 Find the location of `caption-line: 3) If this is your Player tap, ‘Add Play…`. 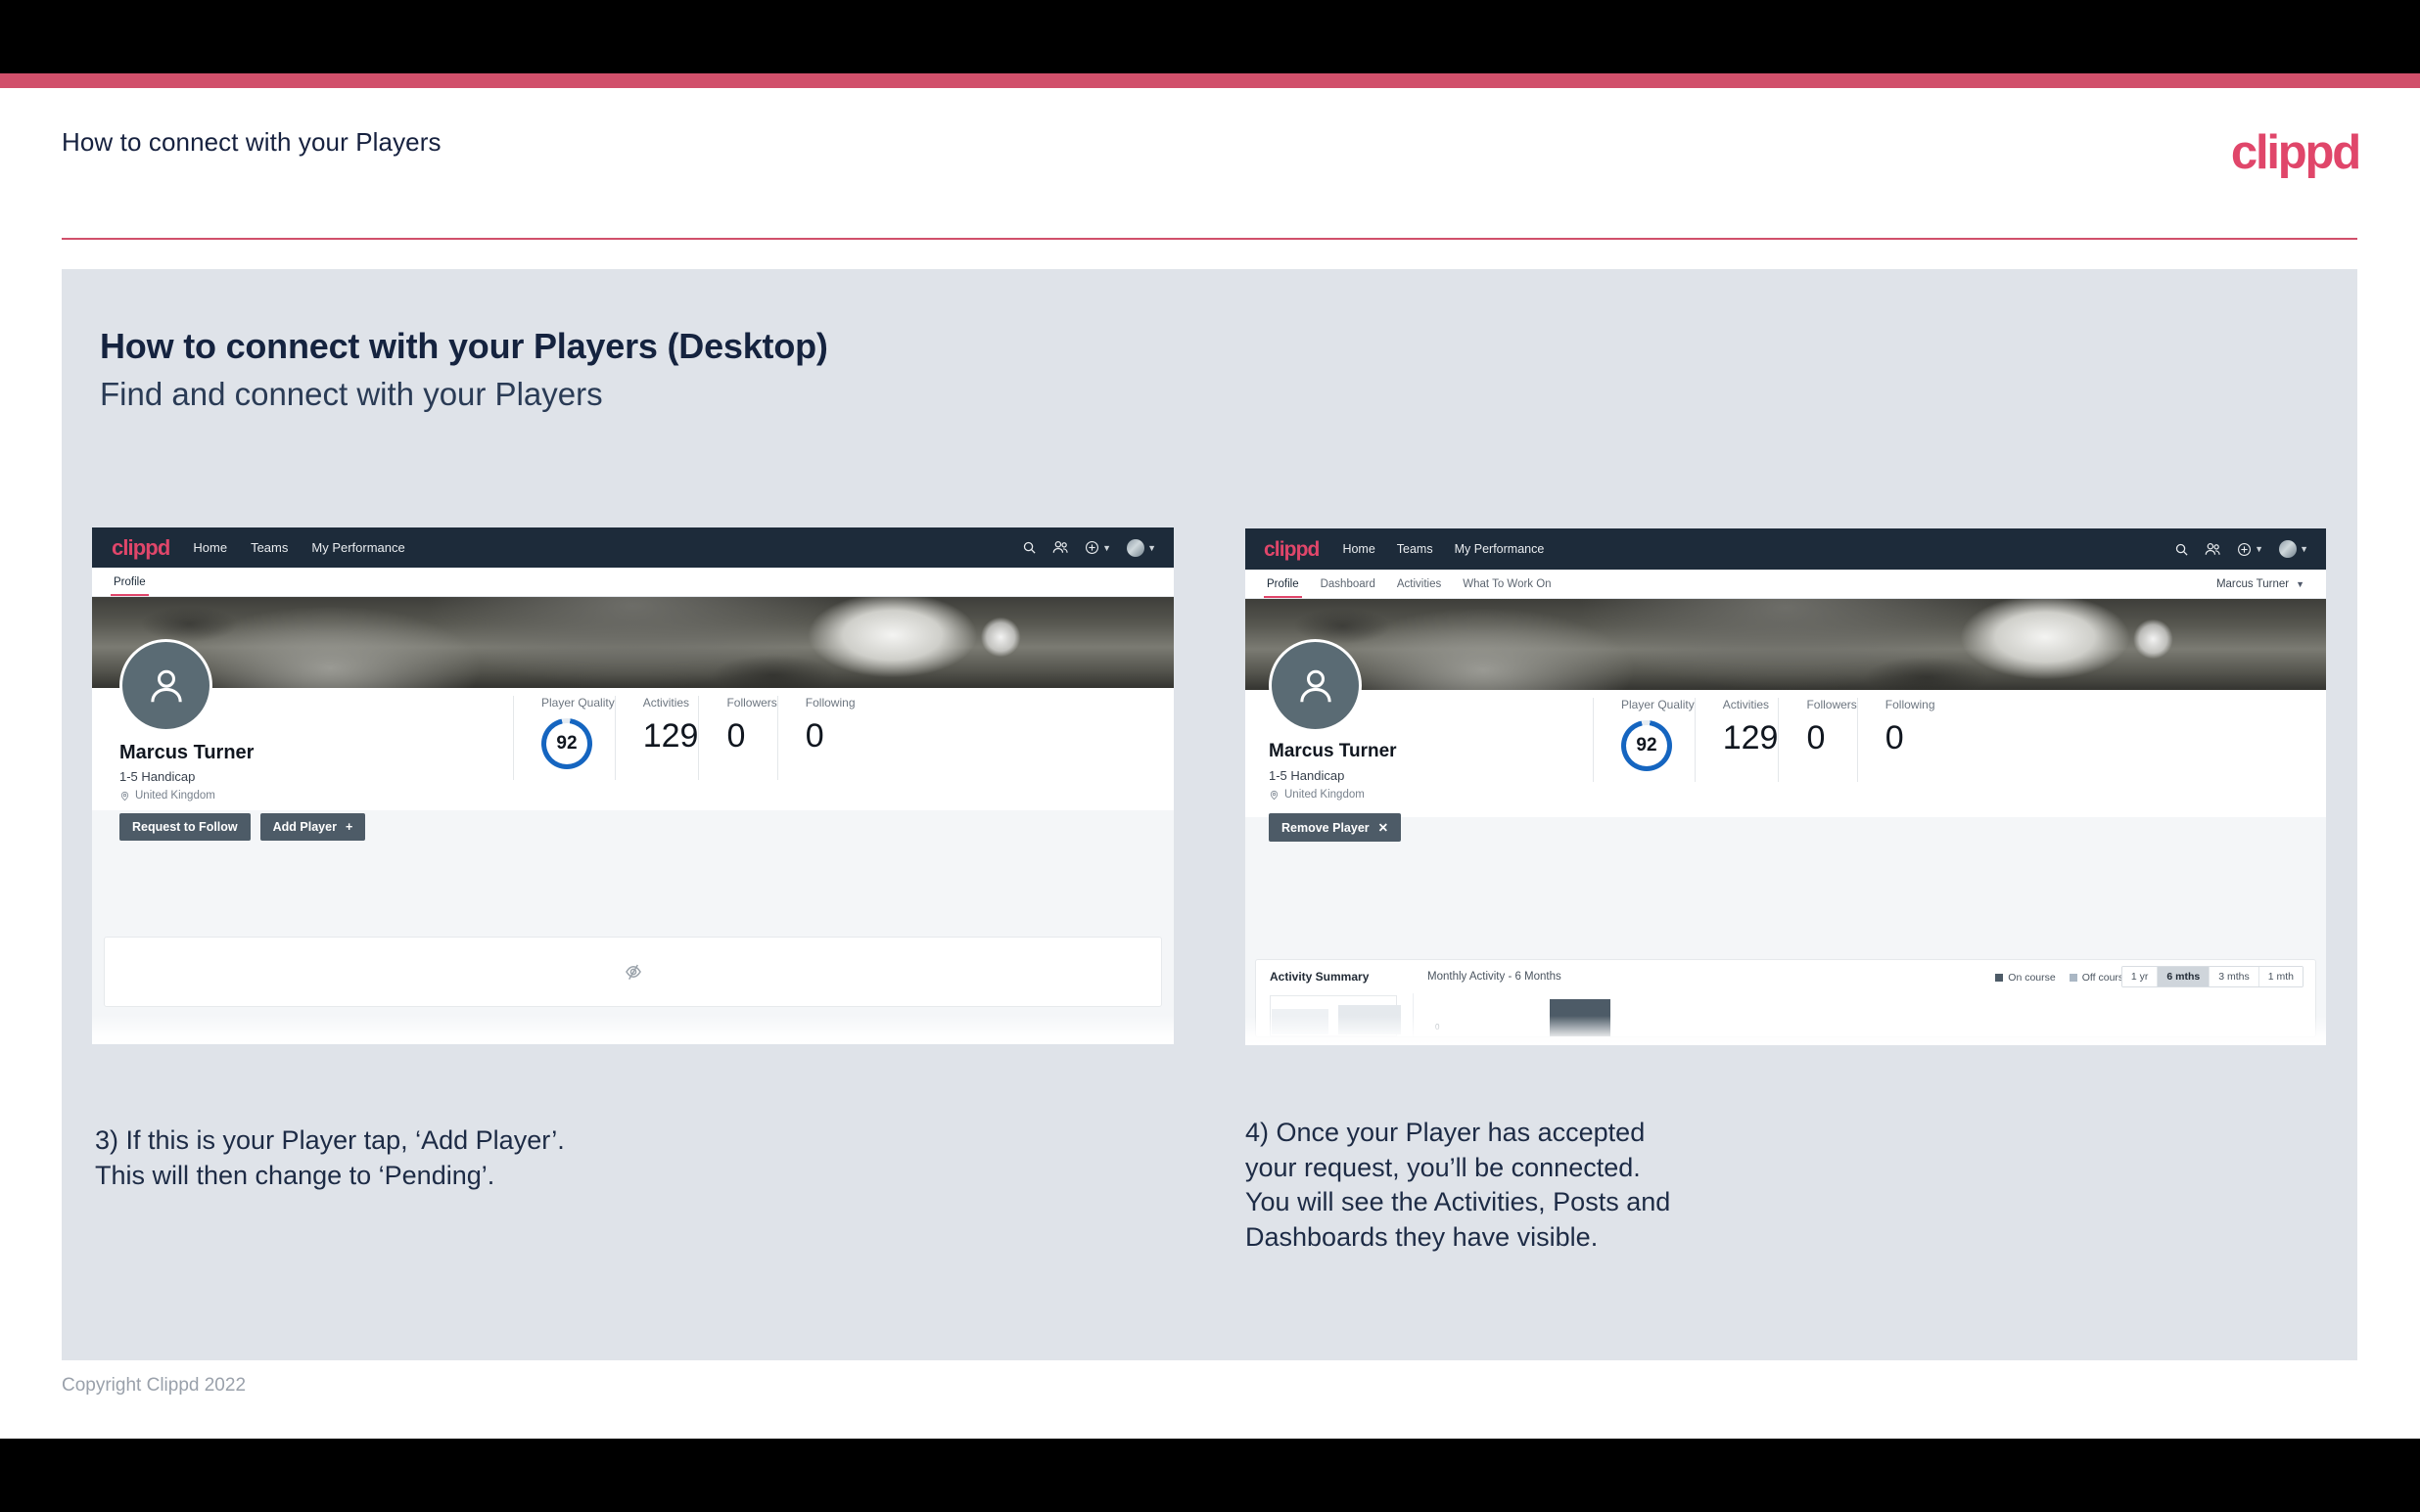

caption-line: 3) If this is your Player tap, ‘Add Play… is located at coordinates (330, 1140).